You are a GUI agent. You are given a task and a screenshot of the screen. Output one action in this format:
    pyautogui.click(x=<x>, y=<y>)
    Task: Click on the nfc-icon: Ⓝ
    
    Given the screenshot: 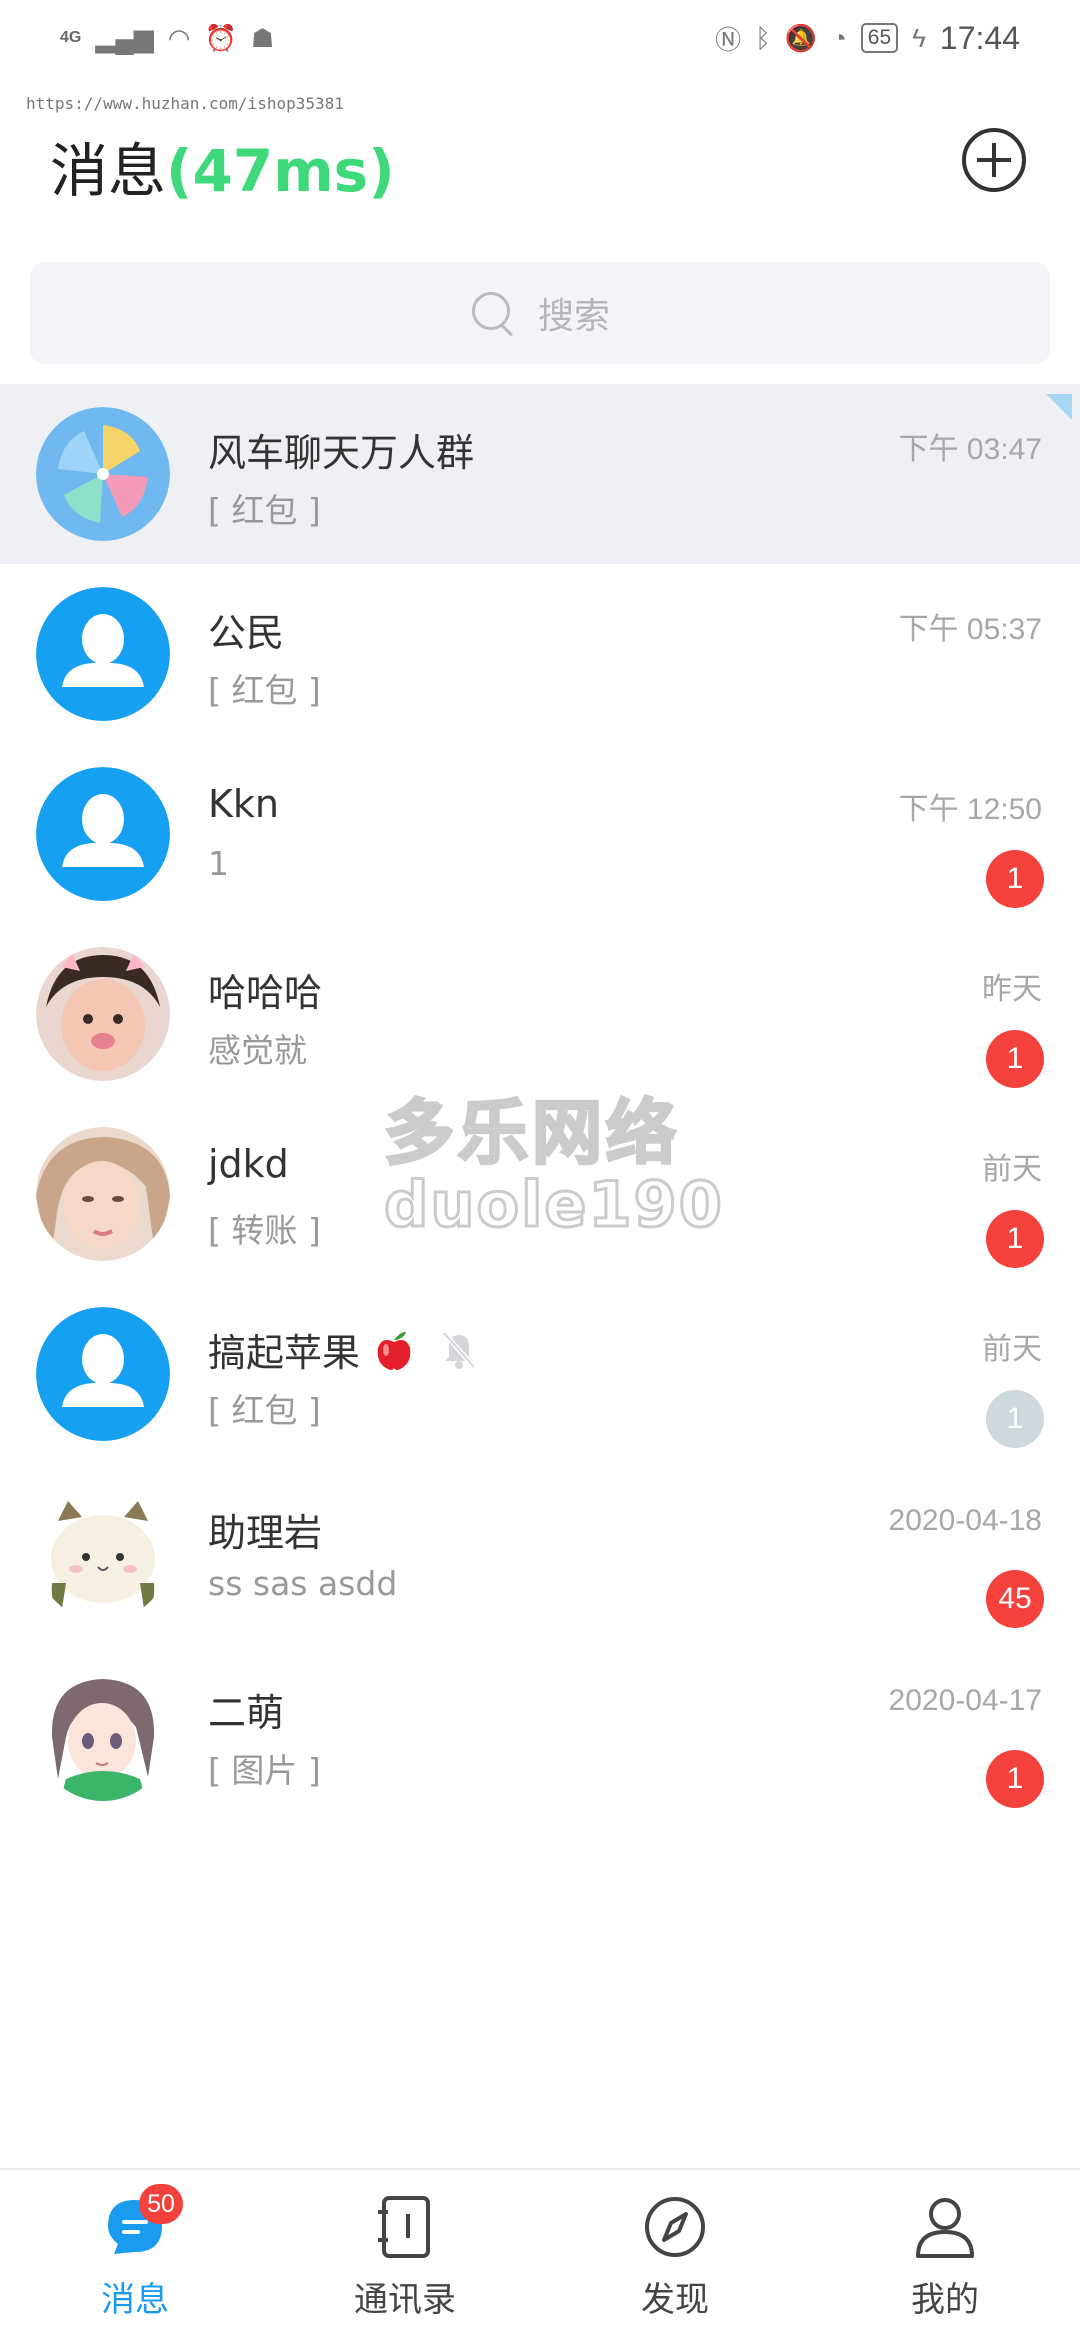 What is the action you would take?
    pyautogui.click(x=728, y=39)
    